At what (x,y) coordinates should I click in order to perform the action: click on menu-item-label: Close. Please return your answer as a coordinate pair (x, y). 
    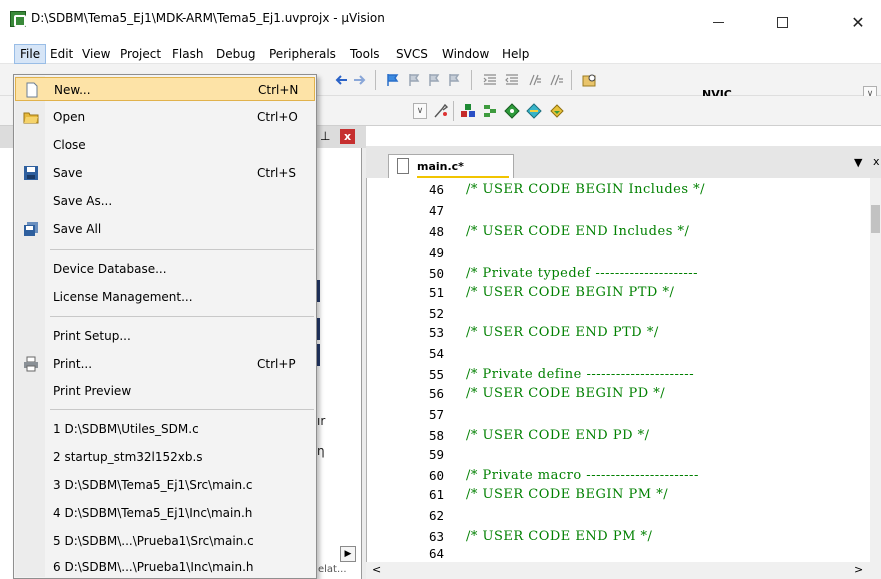
    Looking at the image, I should click on (69, 145).